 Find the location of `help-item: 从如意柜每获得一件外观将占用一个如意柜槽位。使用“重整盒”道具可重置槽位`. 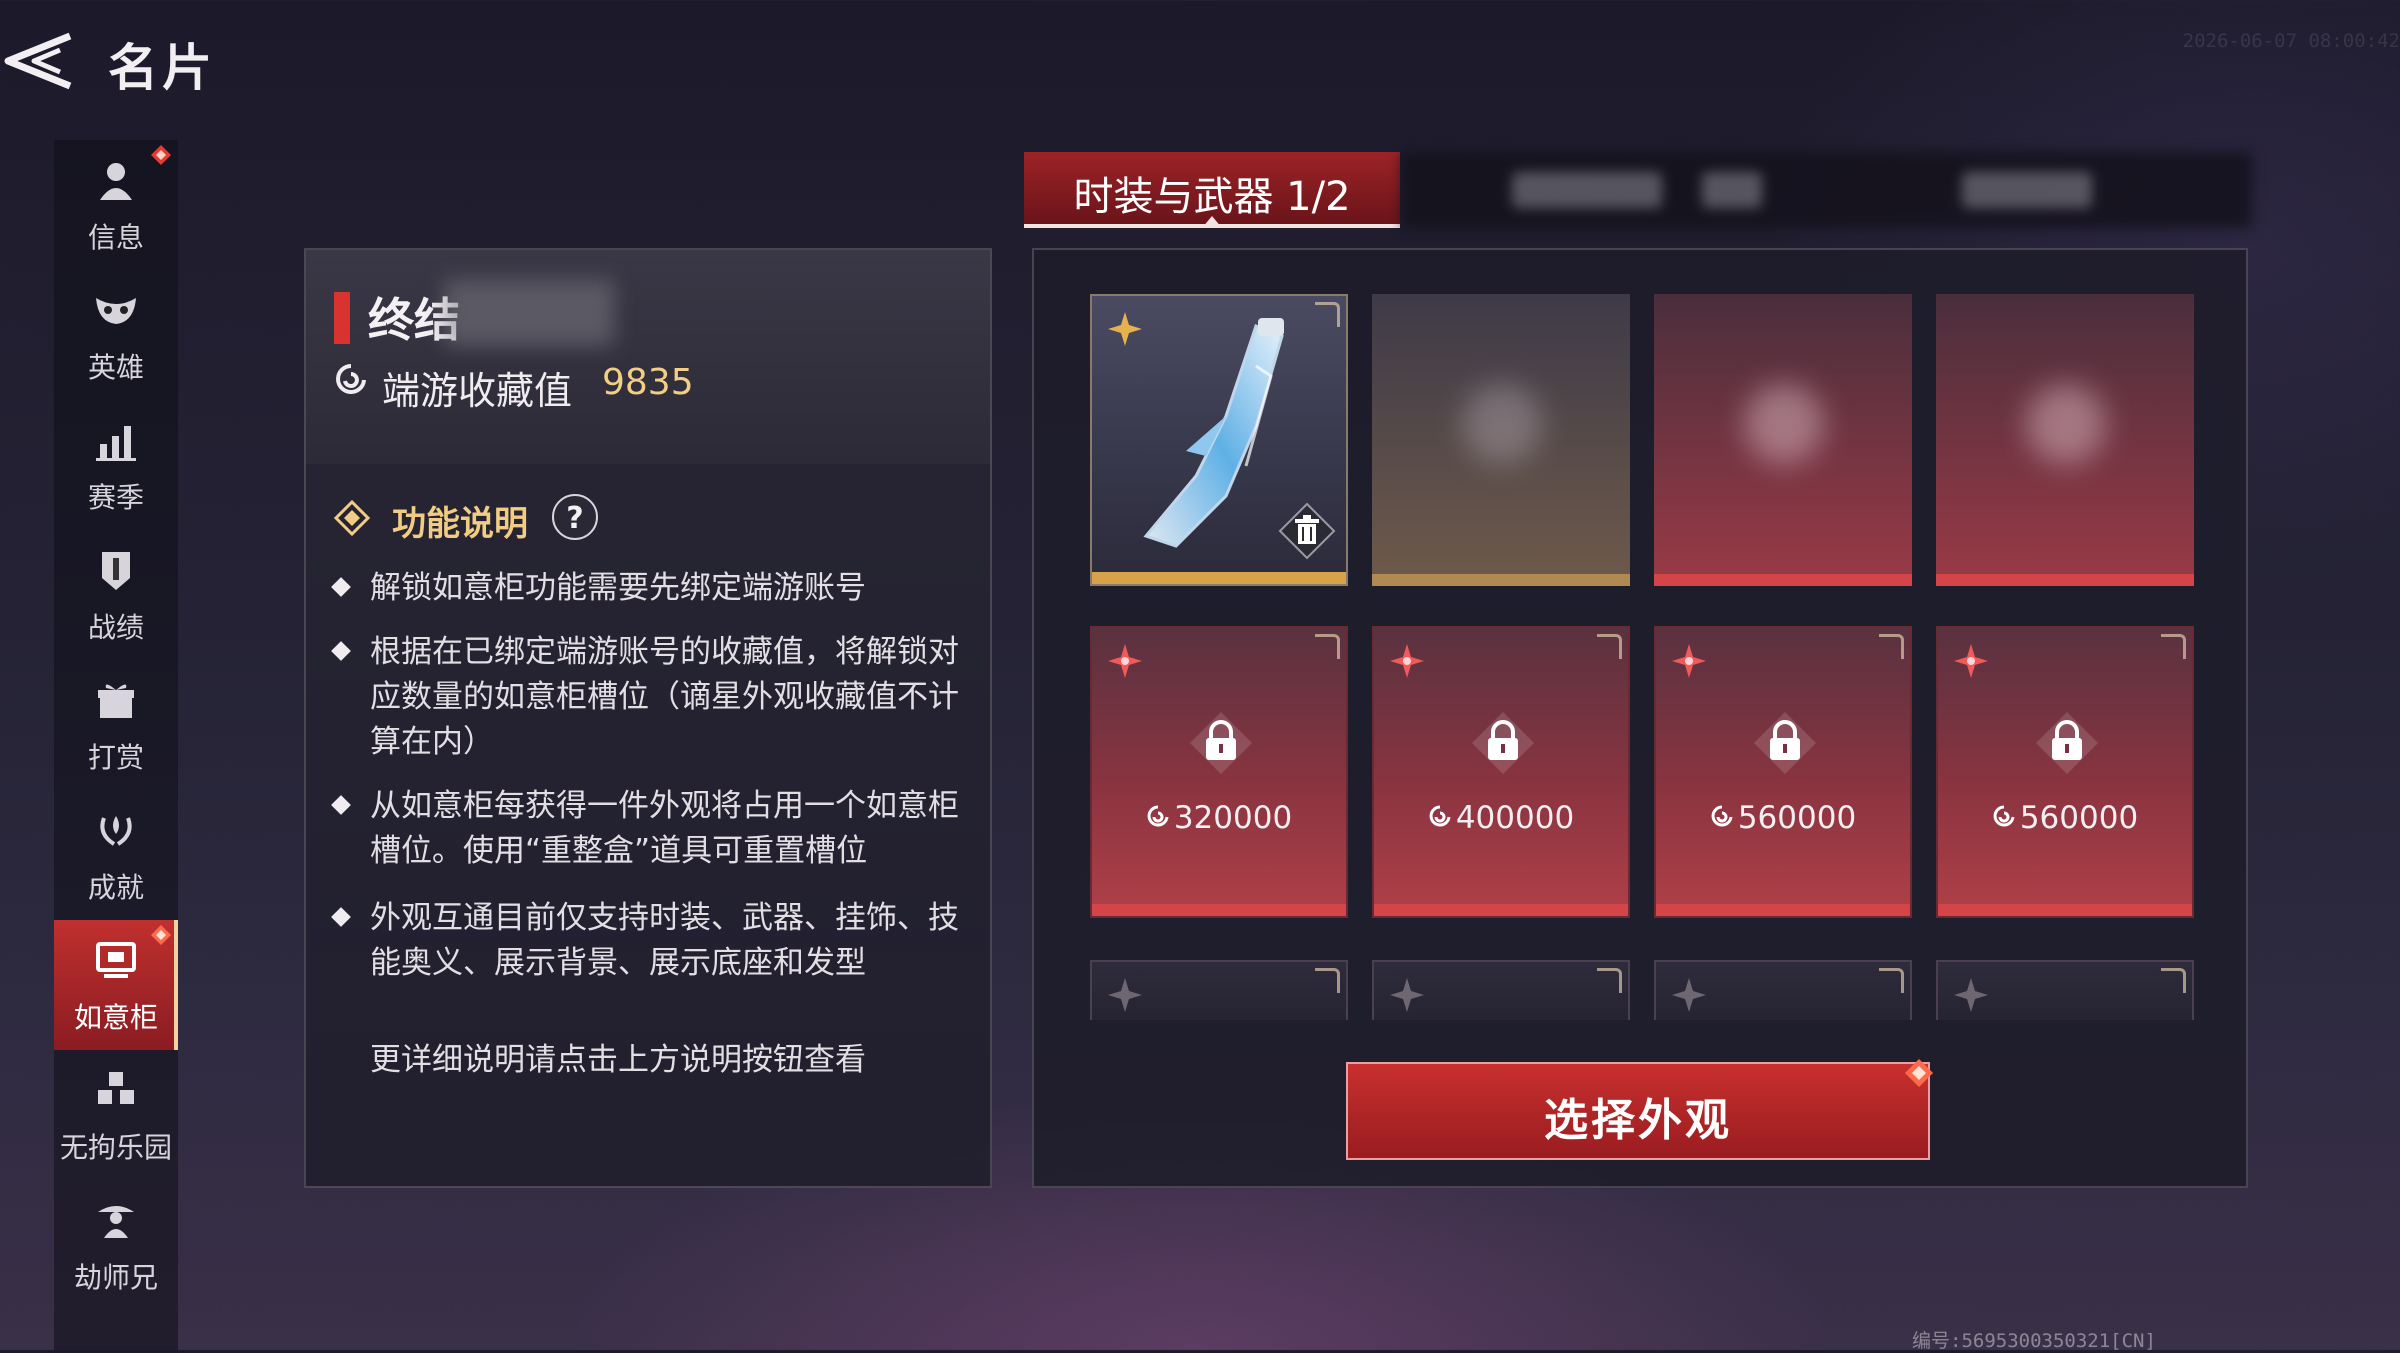

help-item: 从如意柜每获得一件外观将占用一个如意柜槽位。使用“重整盒”道具可重置槽位 is located at coordinates (645, 829).